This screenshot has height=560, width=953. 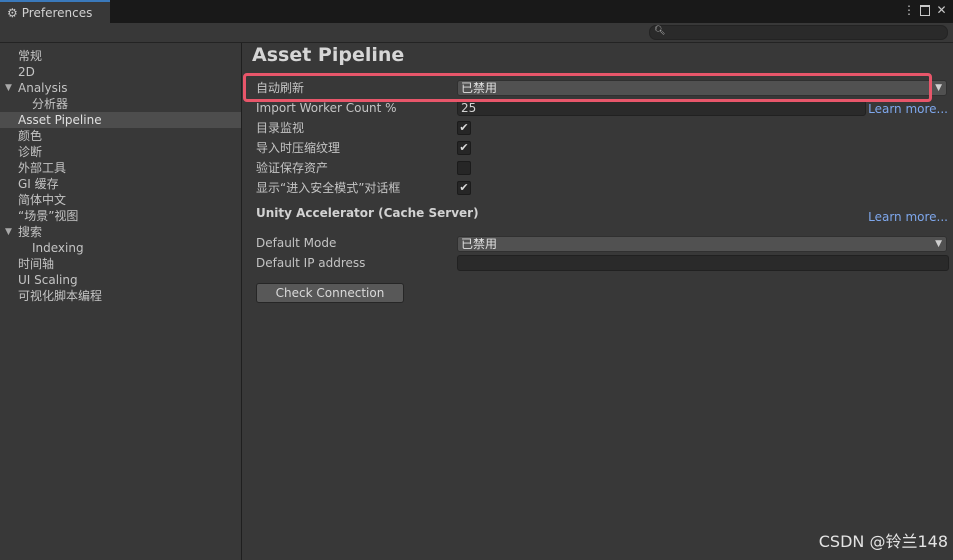 I want to click on sidebar-item-general: 常规, so click(x=120, y=56).